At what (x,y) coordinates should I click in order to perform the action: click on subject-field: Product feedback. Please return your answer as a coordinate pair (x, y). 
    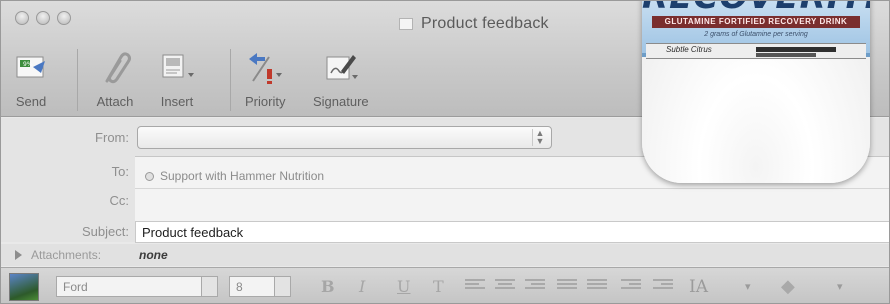
    Looking at the image, I should click on (512, 232).